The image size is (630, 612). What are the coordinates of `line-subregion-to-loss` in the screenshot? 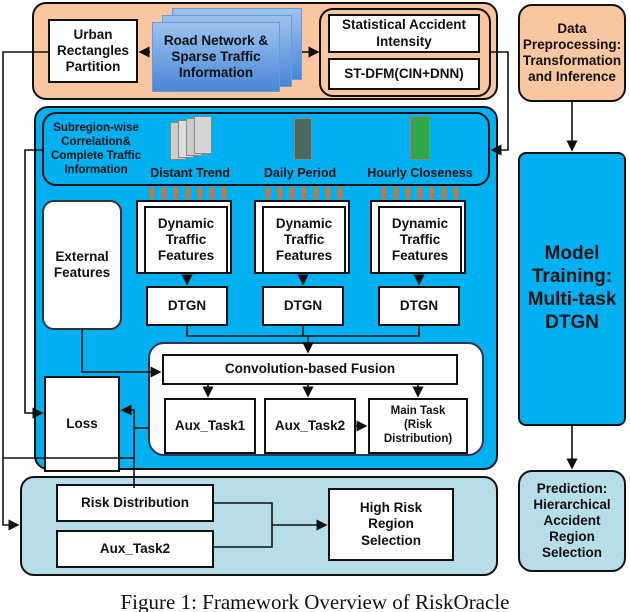 It's located at (34, 284).